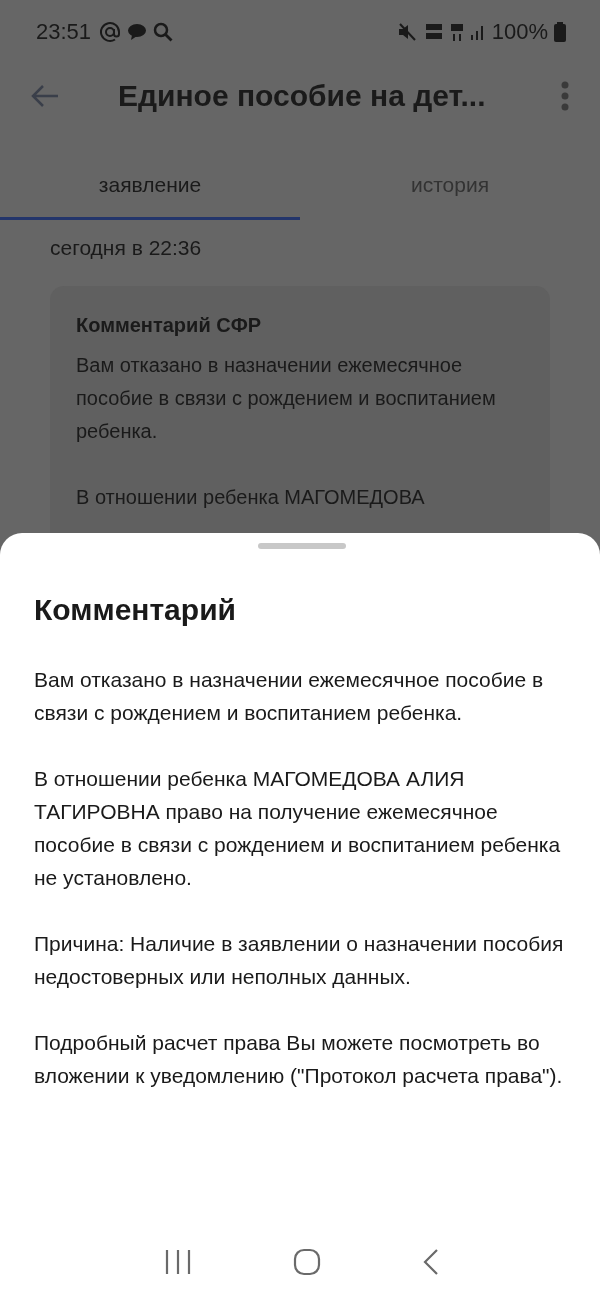 This screenshot has height=1299, width=600. What do you see at coordinates (560, 32) in the screenshot?
I see `battery-icon` at bounding box center [560, 32].